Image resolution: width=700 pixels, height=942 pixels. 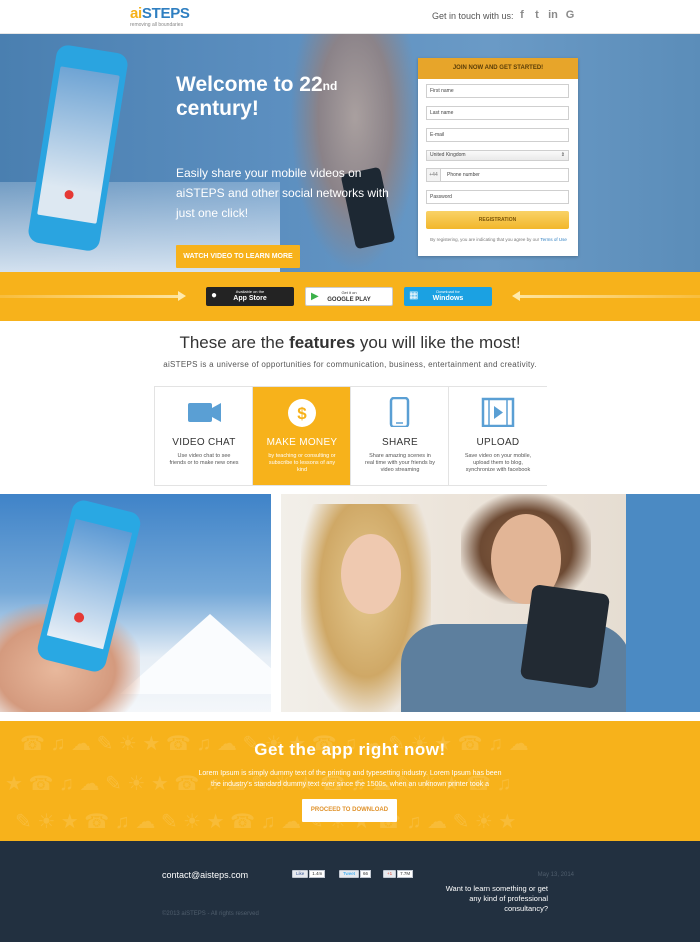 What do you see at coordinates (414, 295) in the screenshot?
I see `windows-icon: ▦` at bounding box center [414, 295].